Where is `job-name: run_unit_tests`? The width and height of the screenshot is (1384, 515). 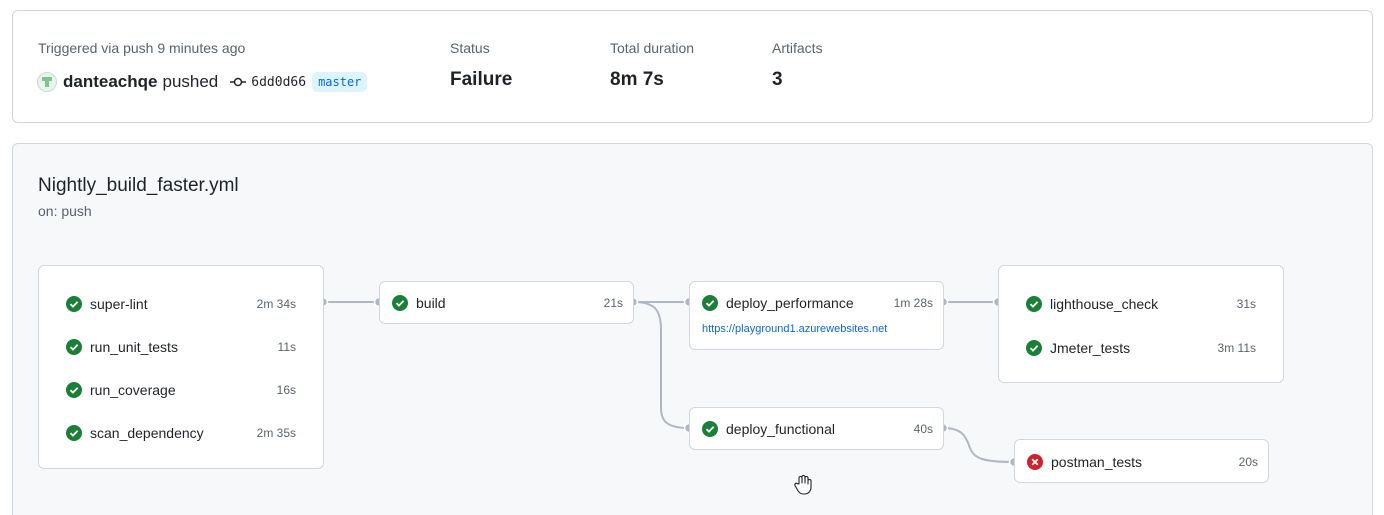
job-name: run_unit_tests is located at coordinates (134, 347).